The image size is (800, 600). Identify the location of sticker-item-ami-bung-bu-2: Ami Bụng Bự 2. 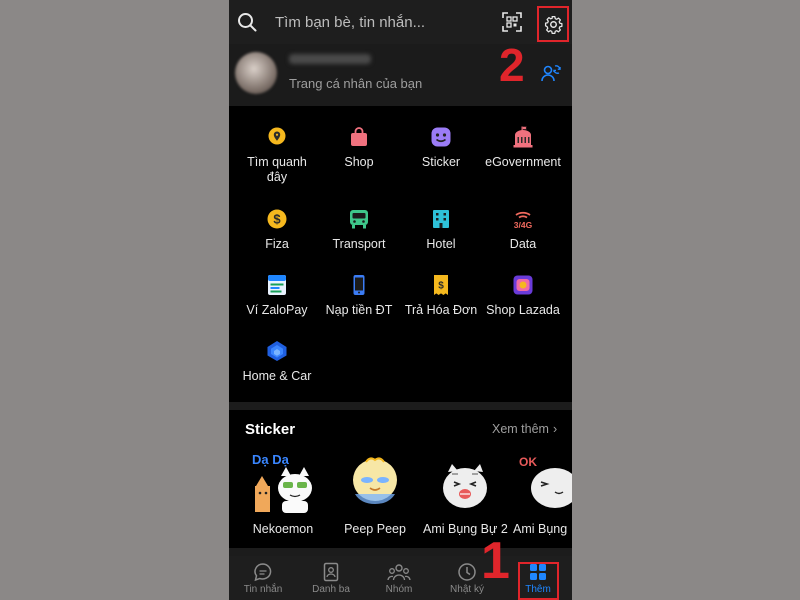
(465, 493).